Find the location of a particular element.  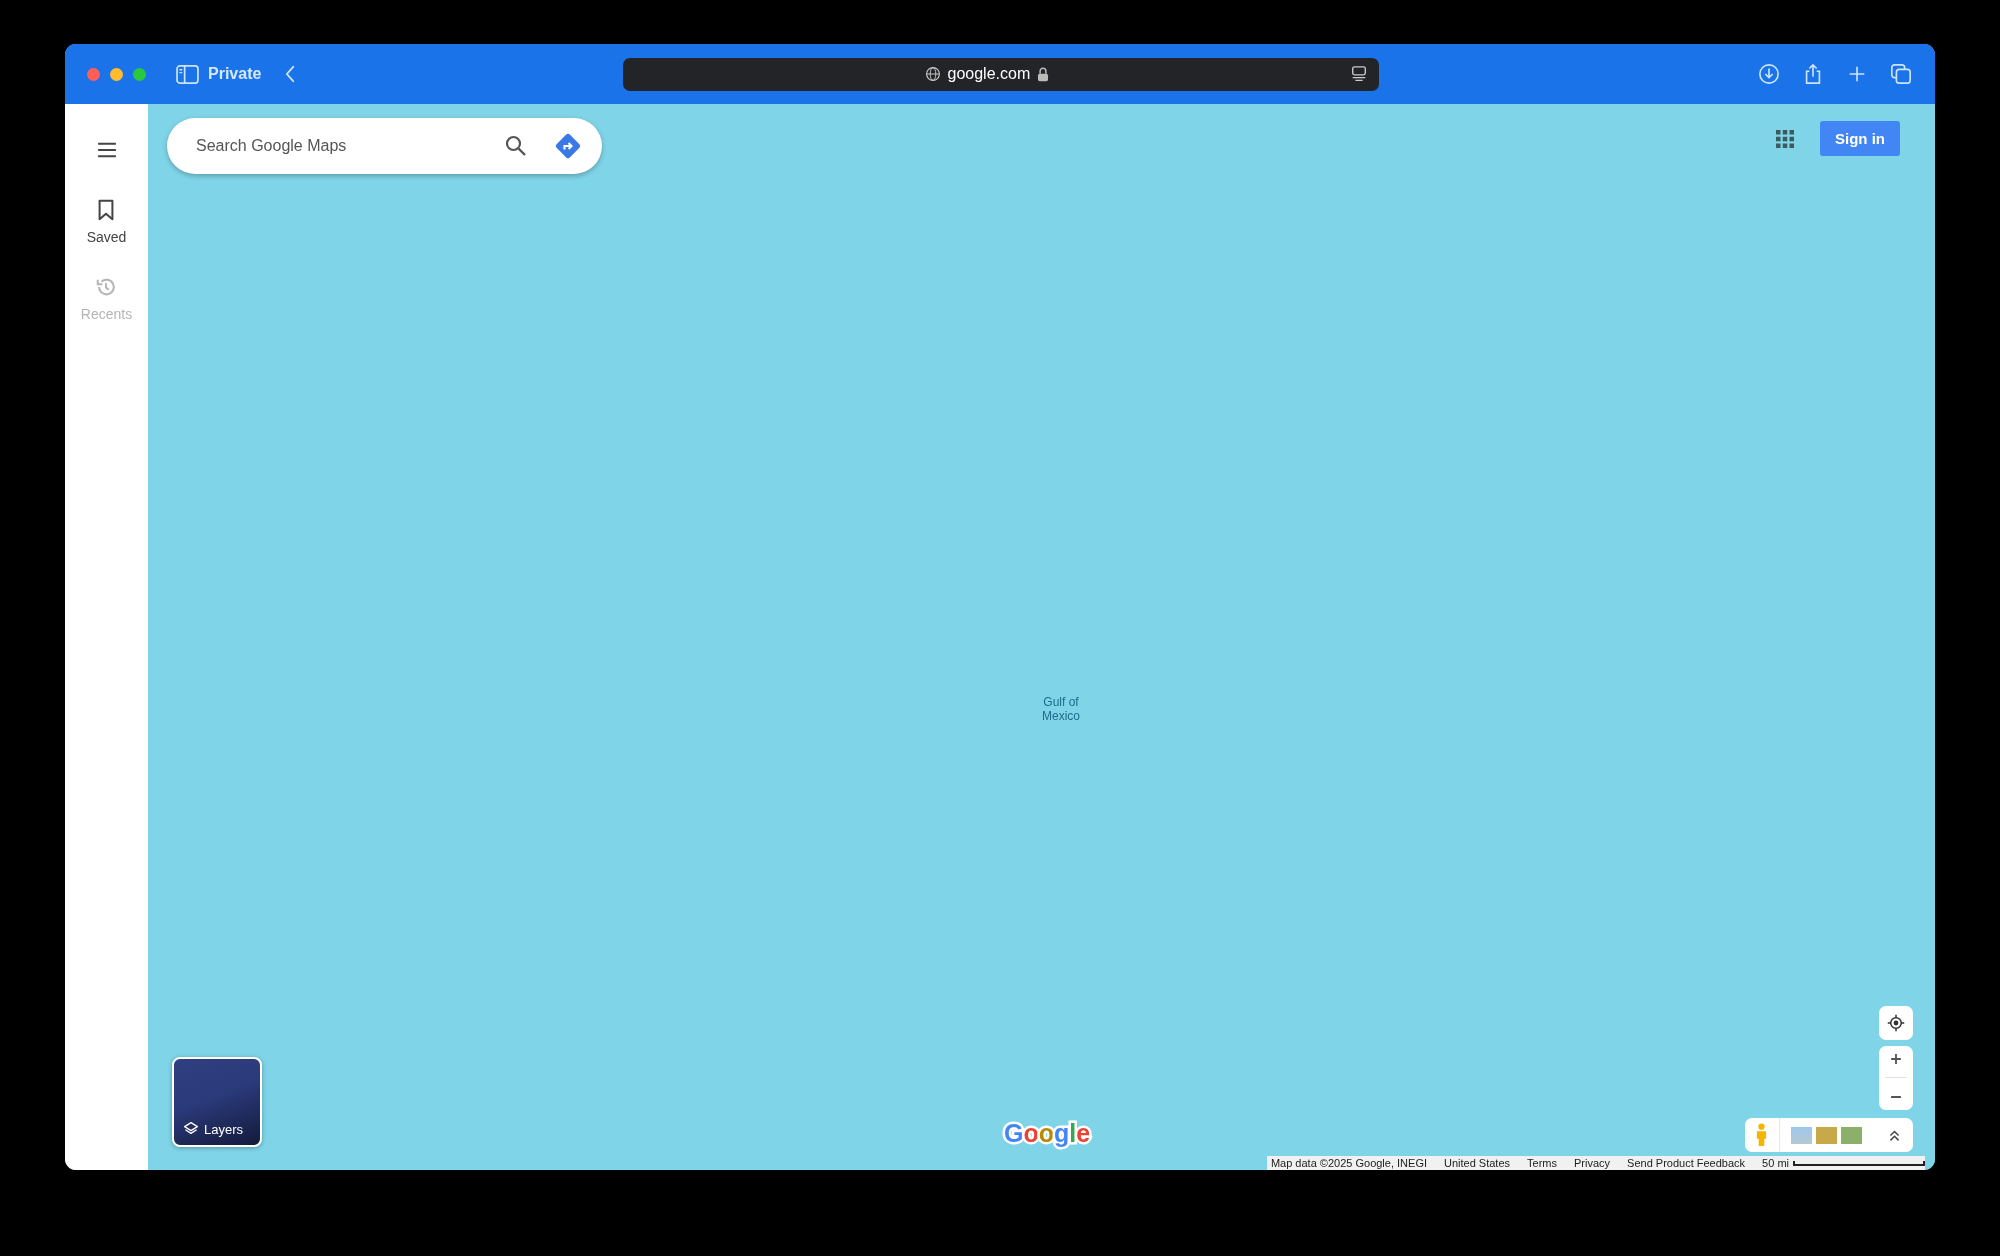

layers-icon is located at coordinates (191, 1129).